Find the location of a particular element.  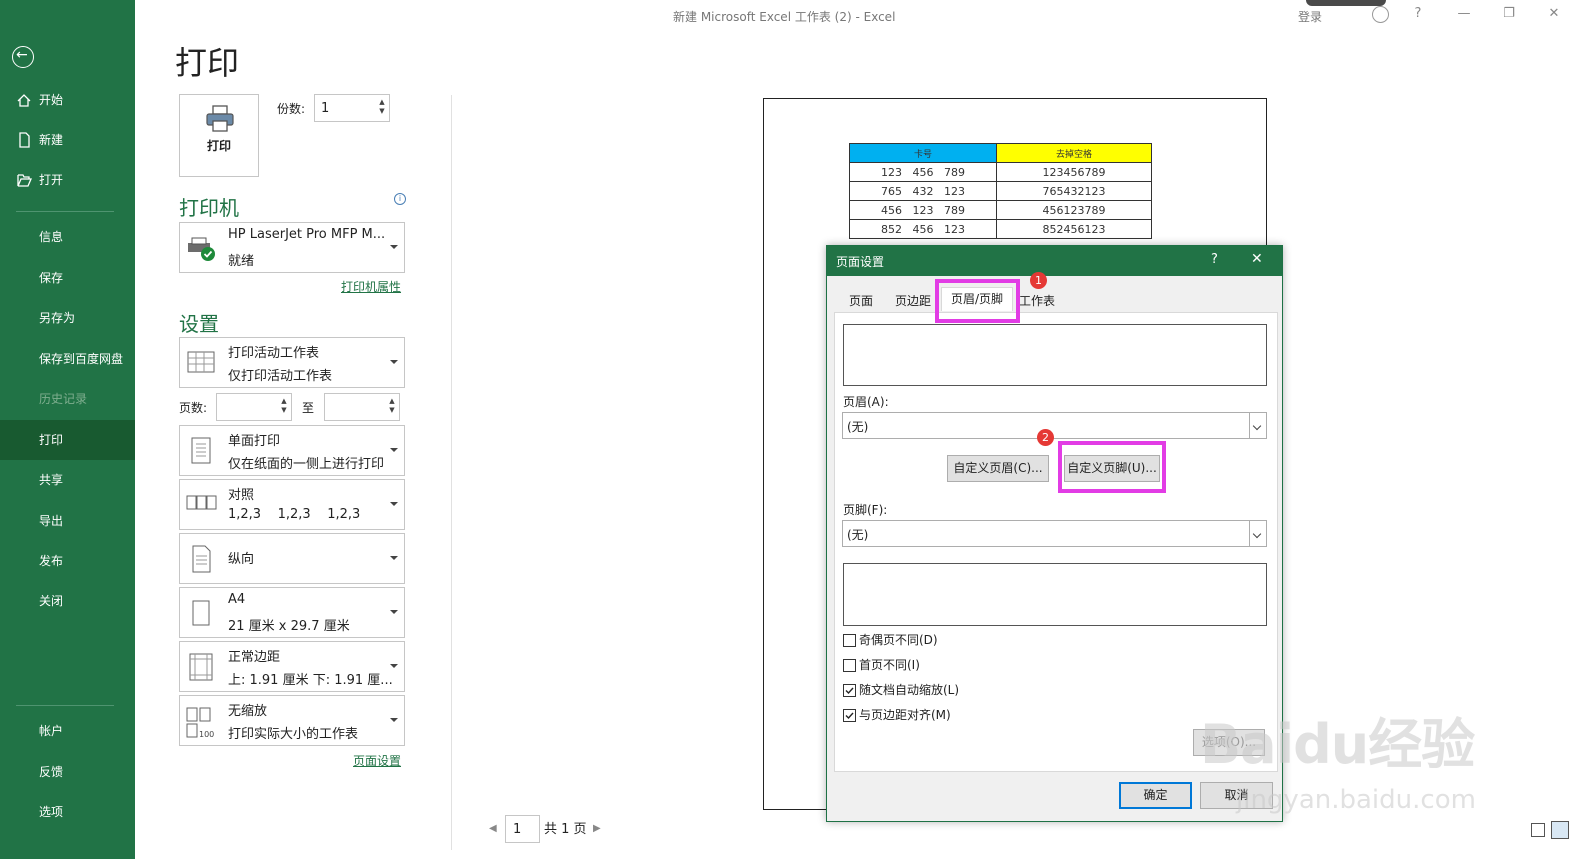

sidebar-item-print: 打印 is located at coordinates (67, 440).